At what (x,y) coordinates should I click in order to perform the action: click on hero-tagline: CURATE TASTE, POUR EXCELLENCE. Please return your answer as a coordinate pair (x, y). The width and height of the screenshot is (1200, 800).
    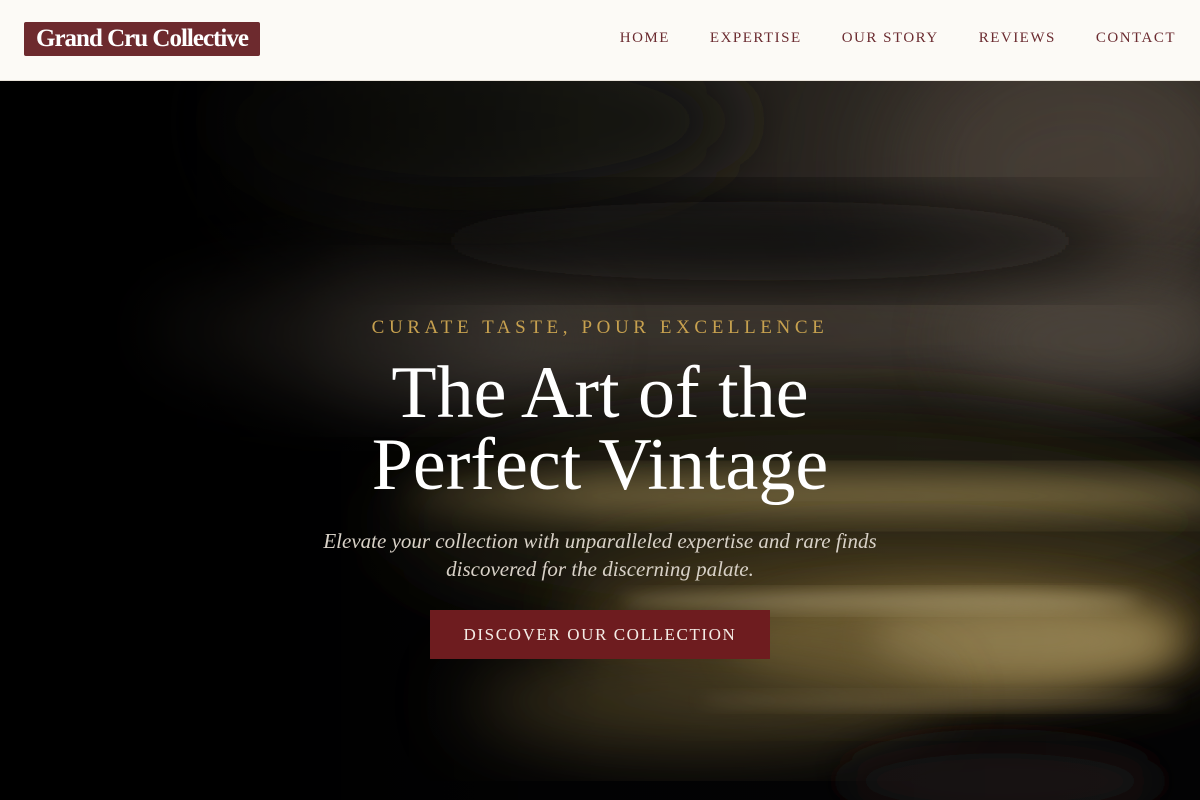
    Looking at the image, I should click on (600, 327).